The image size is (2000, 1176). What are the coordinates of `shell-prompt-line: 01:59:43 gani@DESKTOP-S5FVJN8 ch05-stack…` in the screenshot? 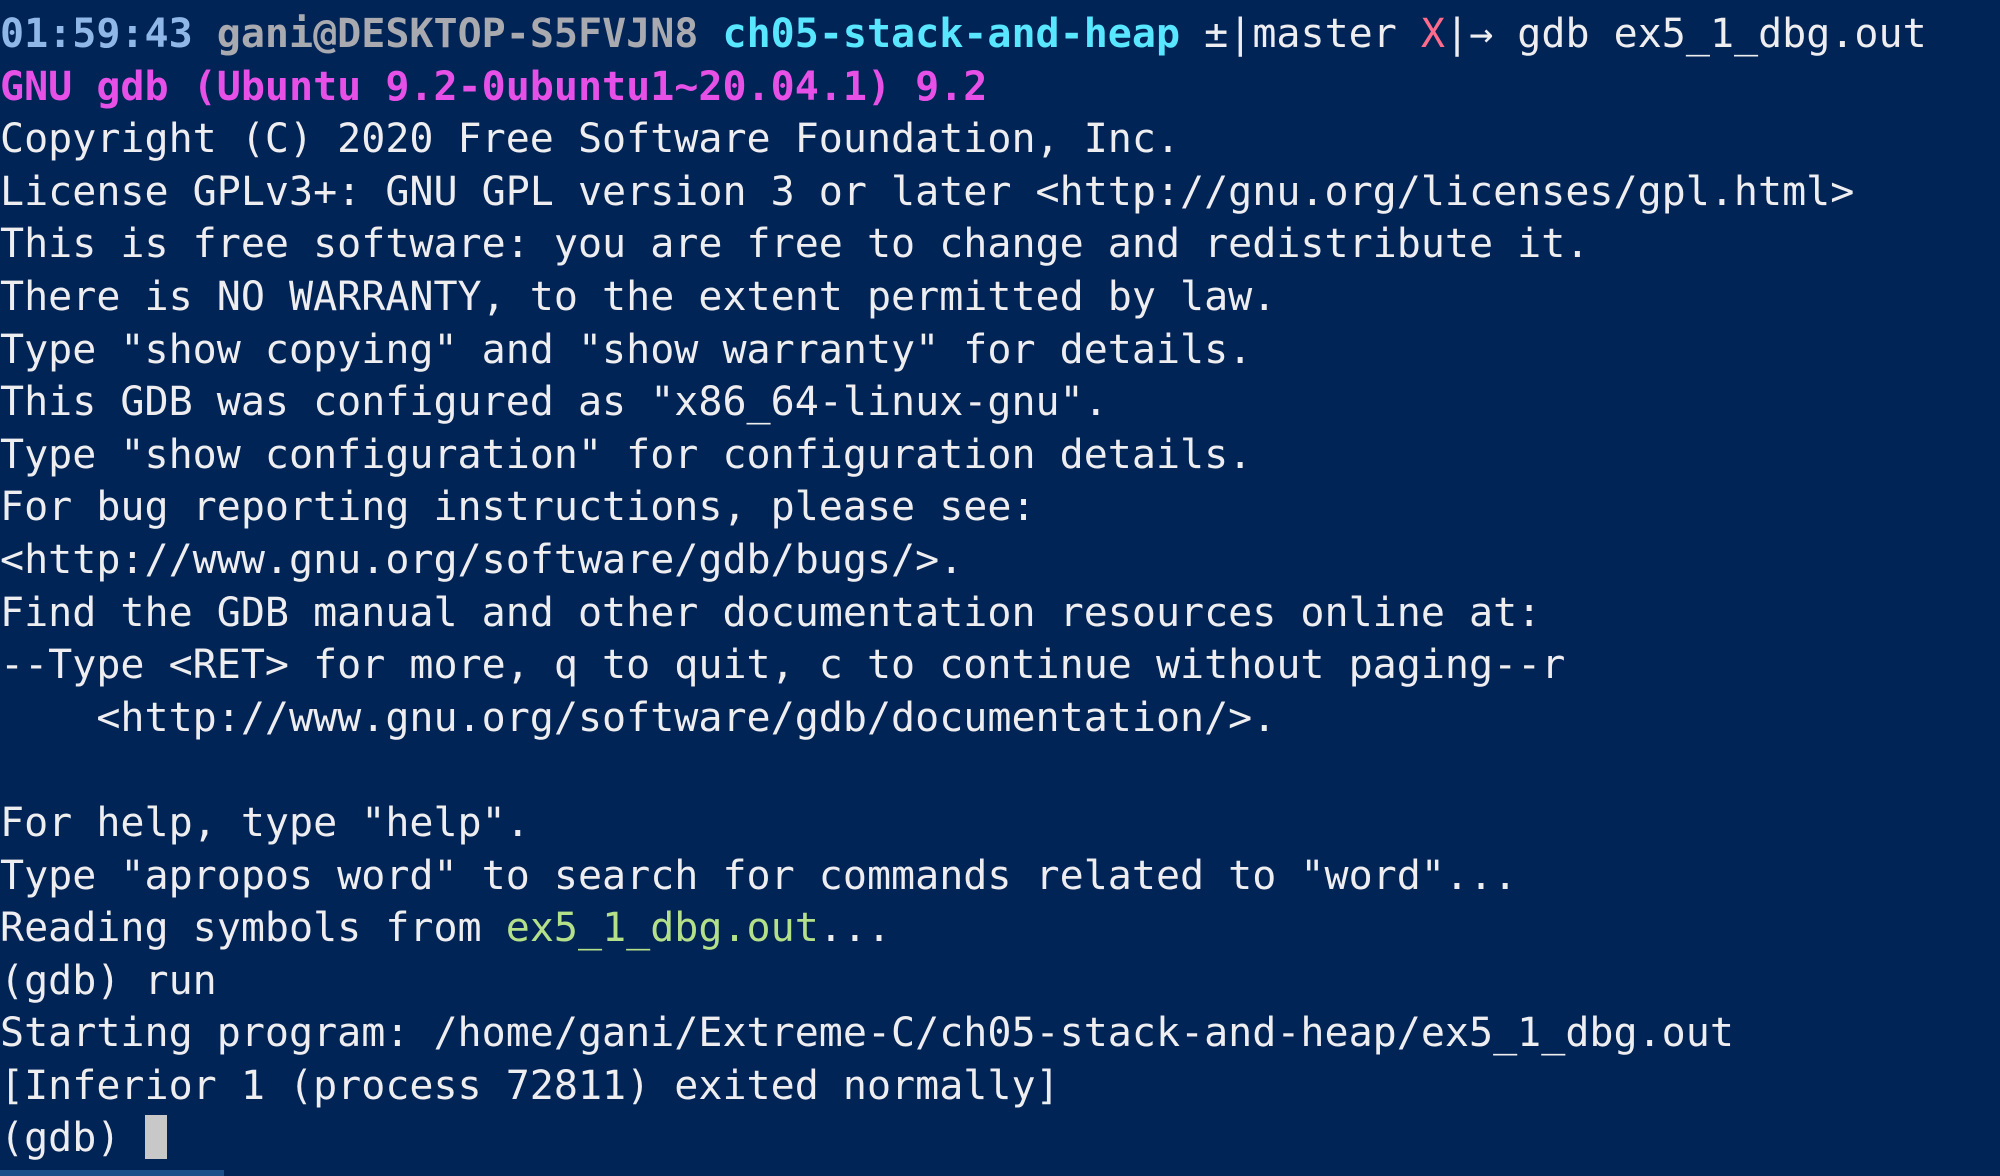 It's located at (1000, 34).